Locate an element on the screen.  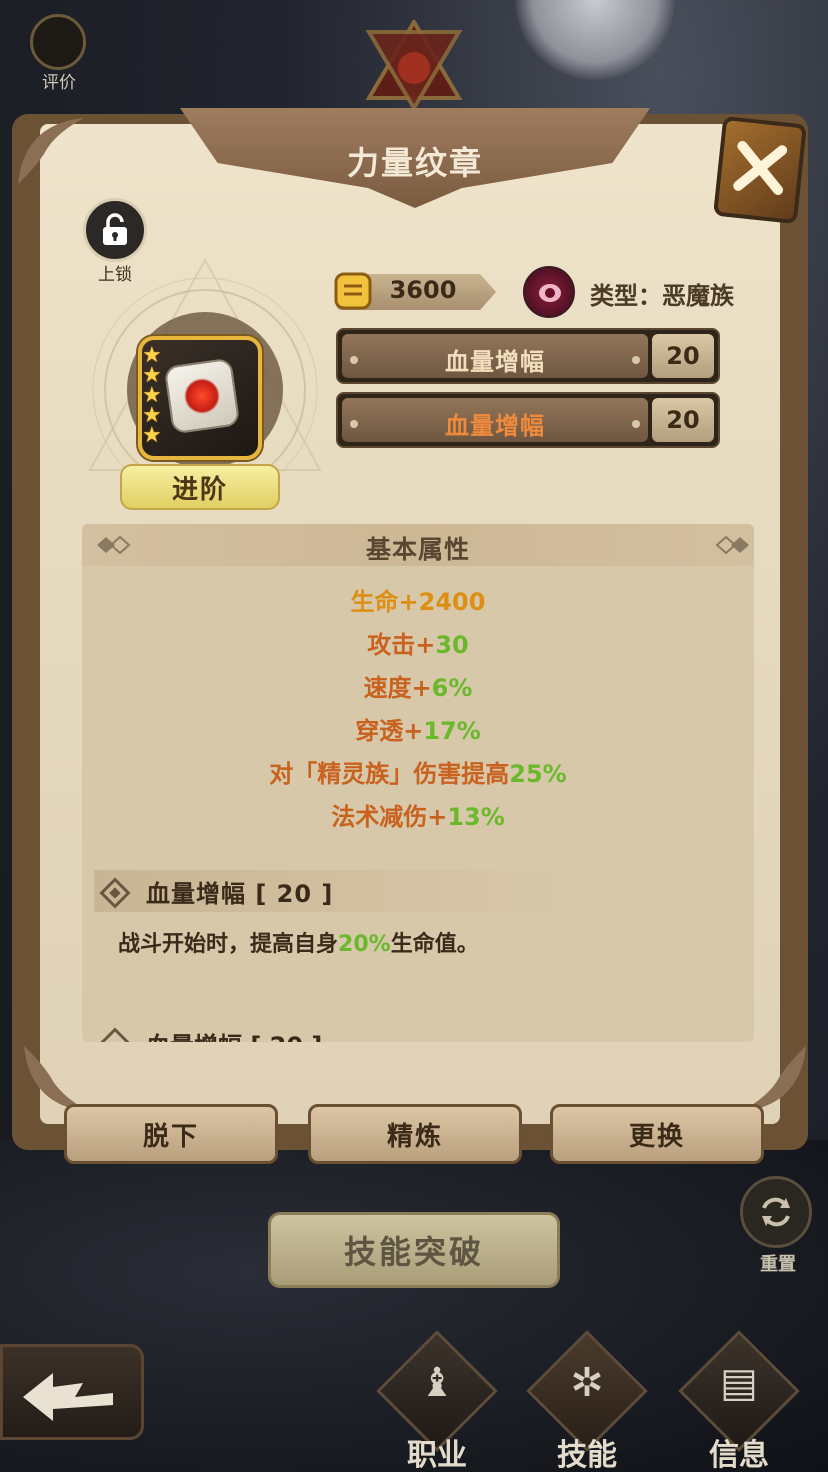
flame-rune-icon is located at coordinates (202, 396).